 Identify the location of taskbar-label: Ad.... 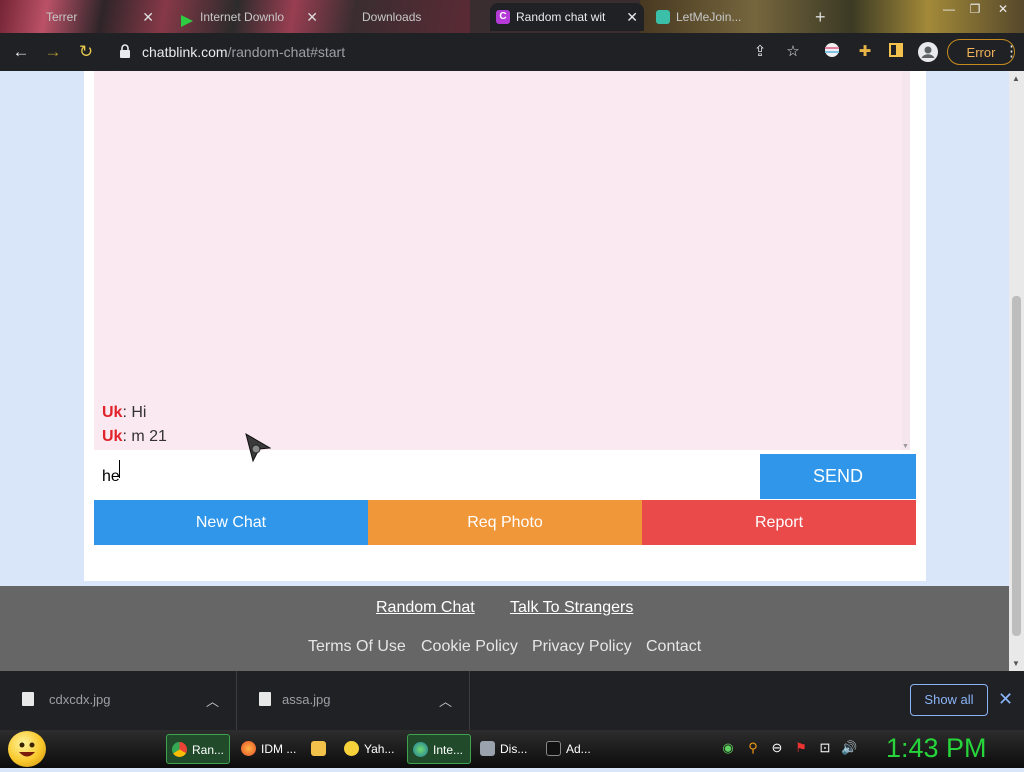
(578, 749).